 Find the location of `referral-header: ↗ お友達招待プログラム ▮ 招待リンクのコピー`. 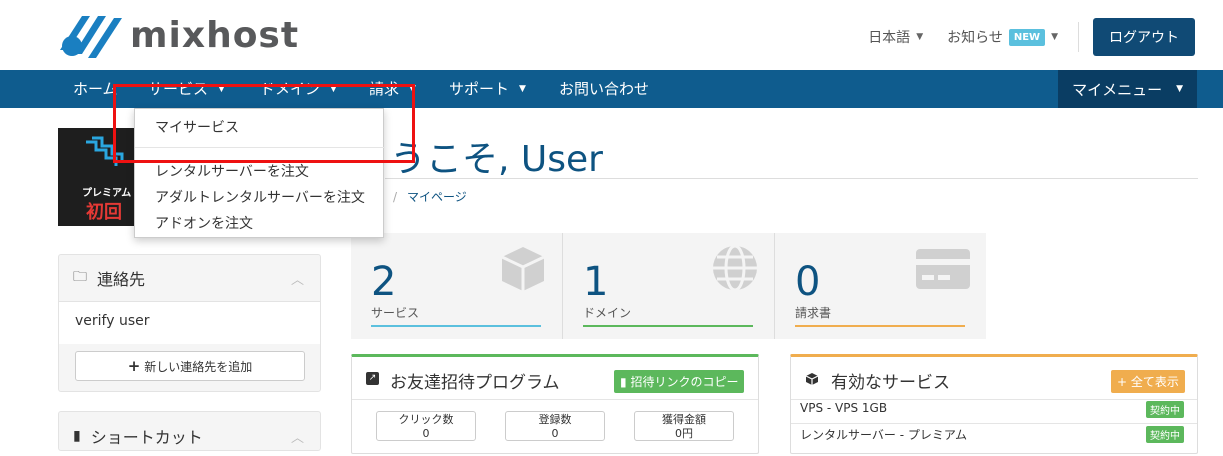

referral-header: ↗ お友達招待プログラム ▮ 招待リンクのコピー is located at coordinates (555, 379).